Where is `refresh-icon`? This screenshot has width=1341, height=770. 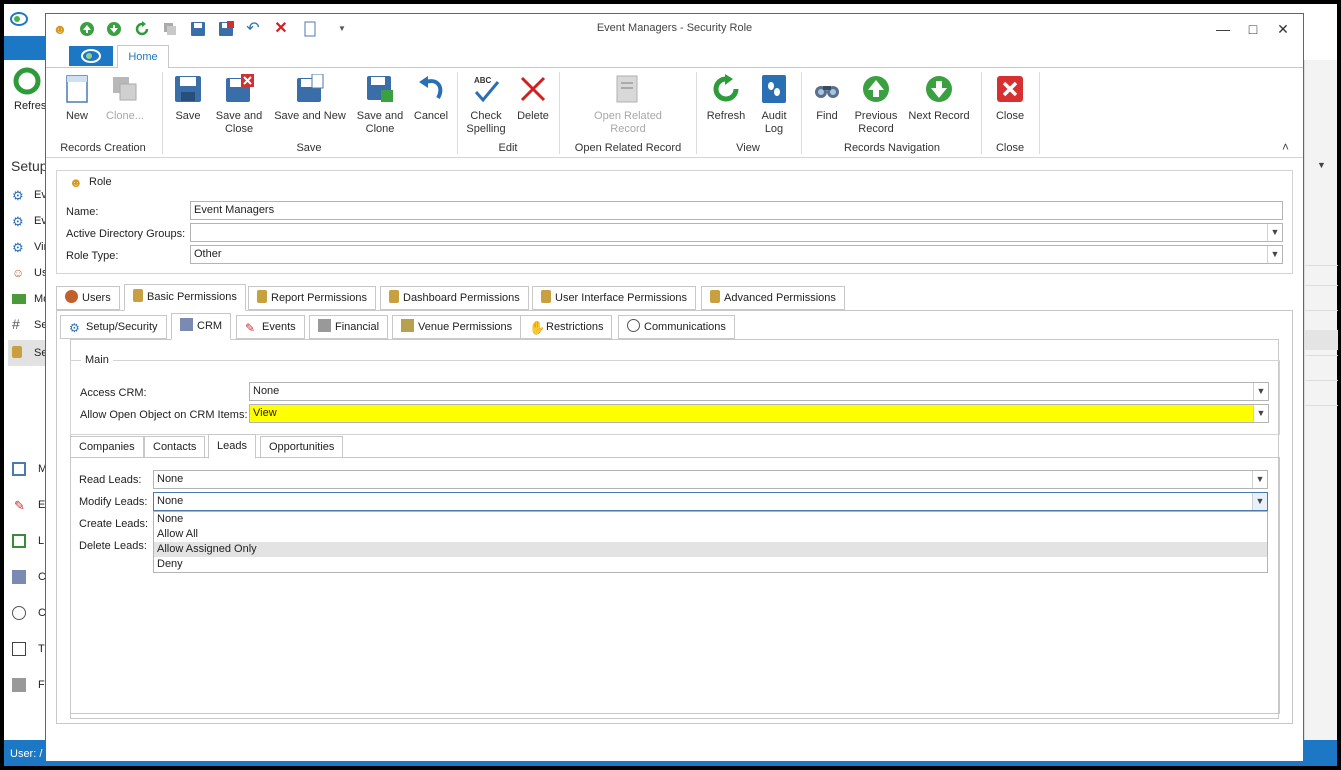
refresh-icon is located at coordinates (726, 88).